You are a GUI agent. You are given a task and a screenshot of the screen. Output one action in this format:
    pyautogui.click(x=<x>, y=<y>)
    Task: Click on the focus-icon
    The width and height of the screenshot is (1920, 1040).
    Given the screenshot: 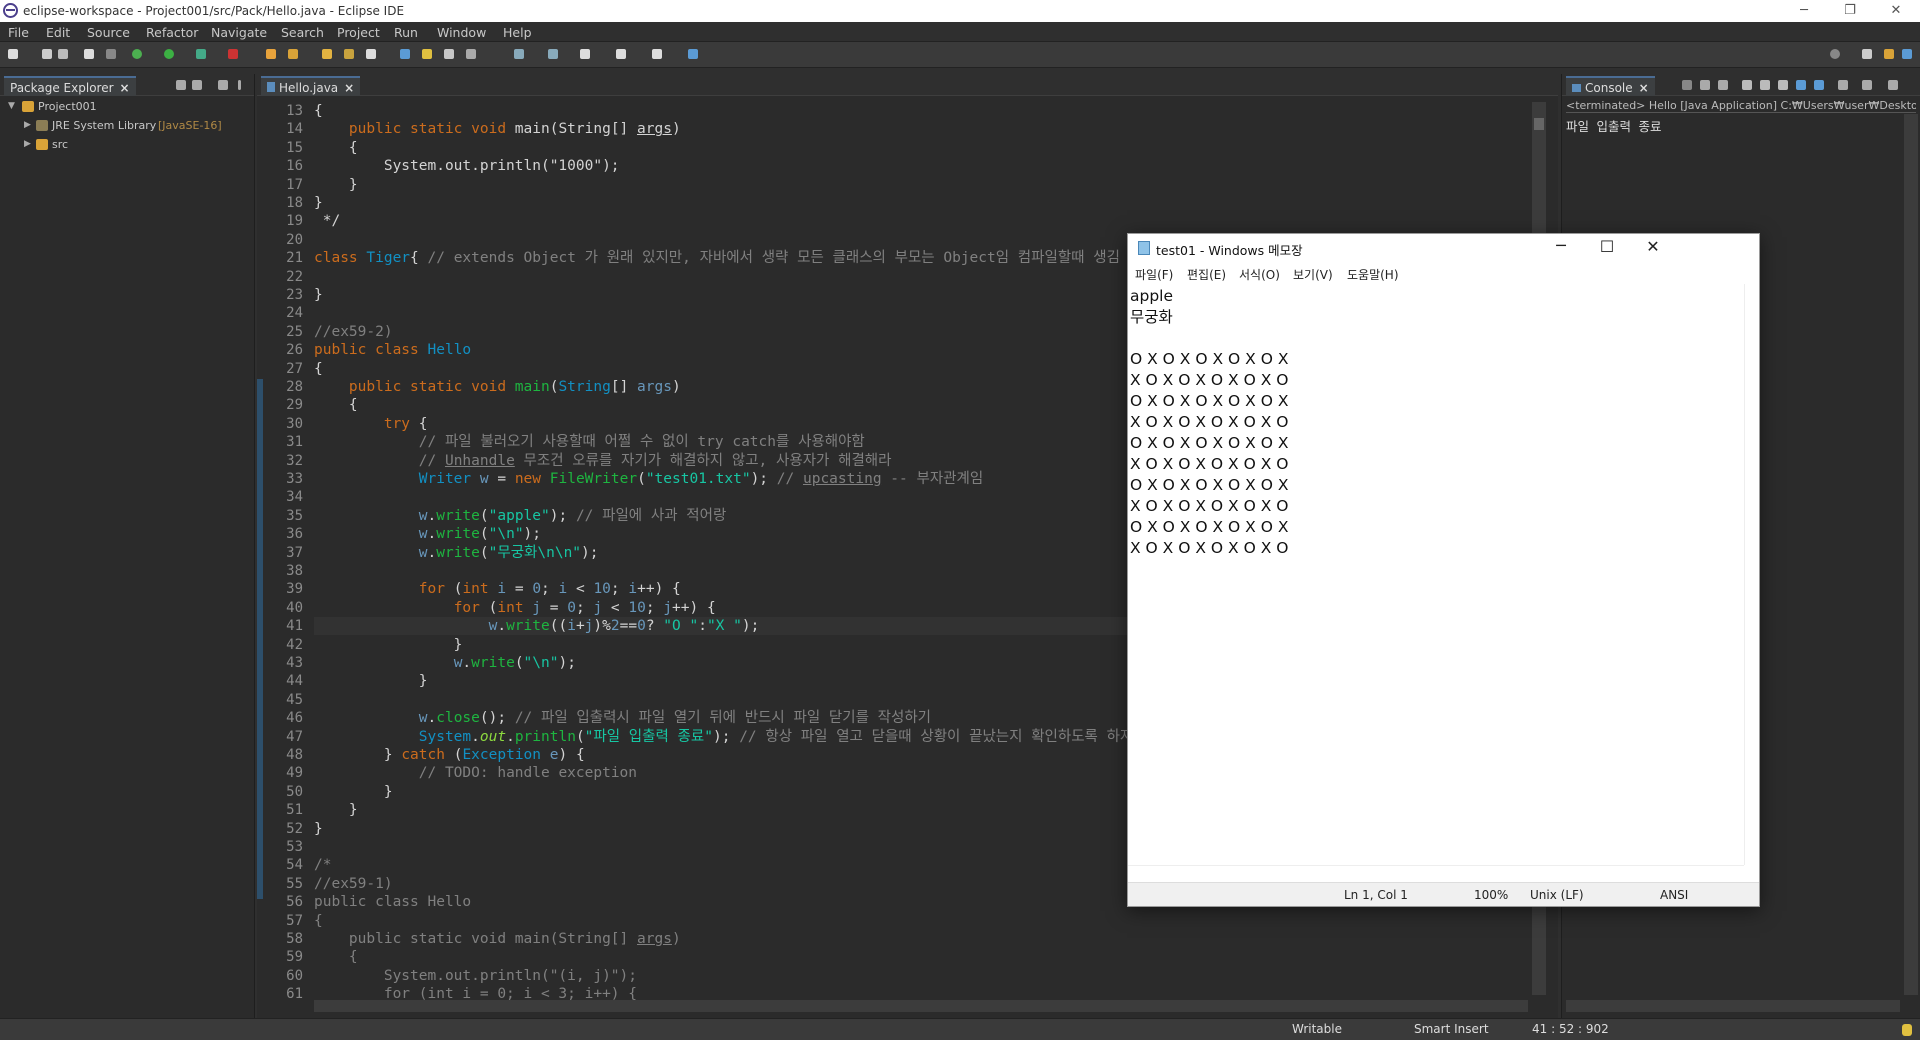 What is the action you would take?
    pyautogui.click(x=223, y=85)
    